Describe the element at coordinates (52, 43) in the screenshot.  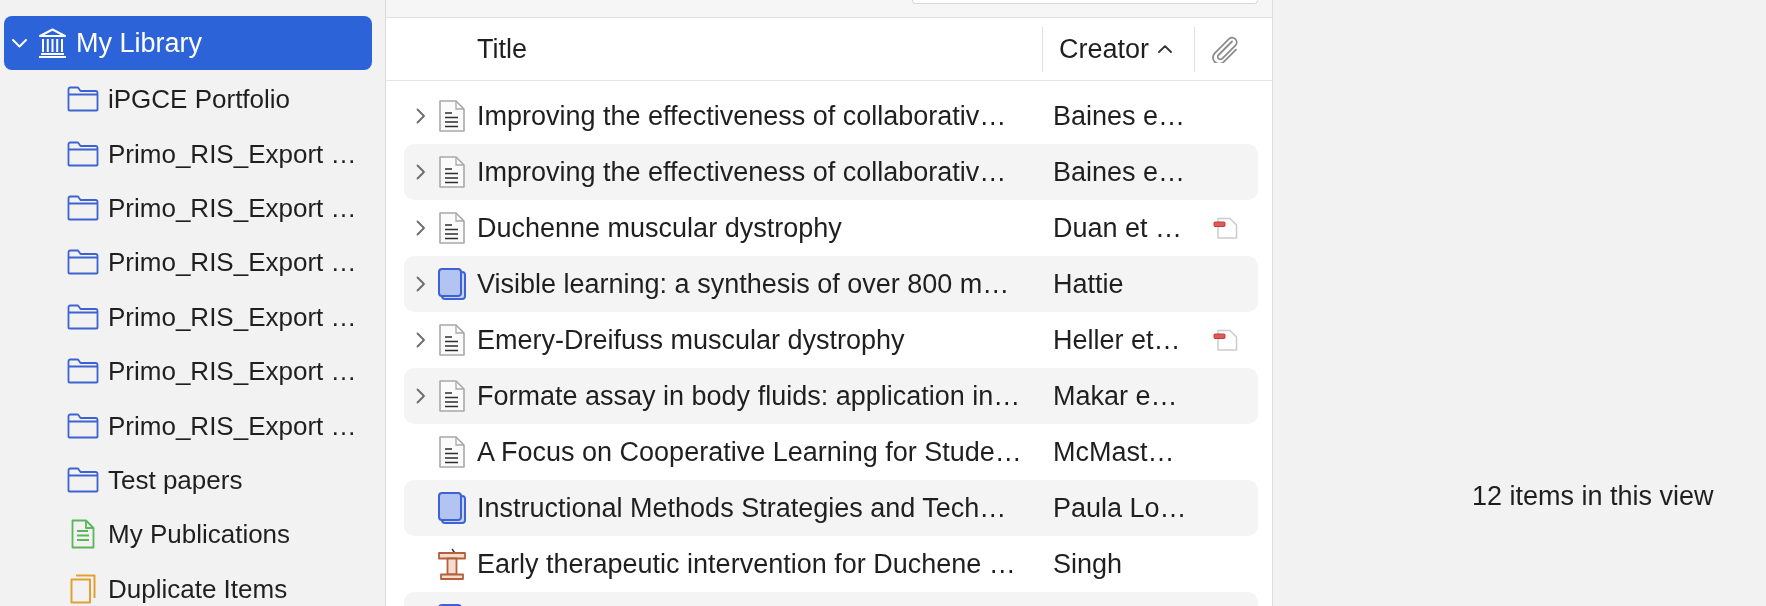
I see `library-icon` at that location.